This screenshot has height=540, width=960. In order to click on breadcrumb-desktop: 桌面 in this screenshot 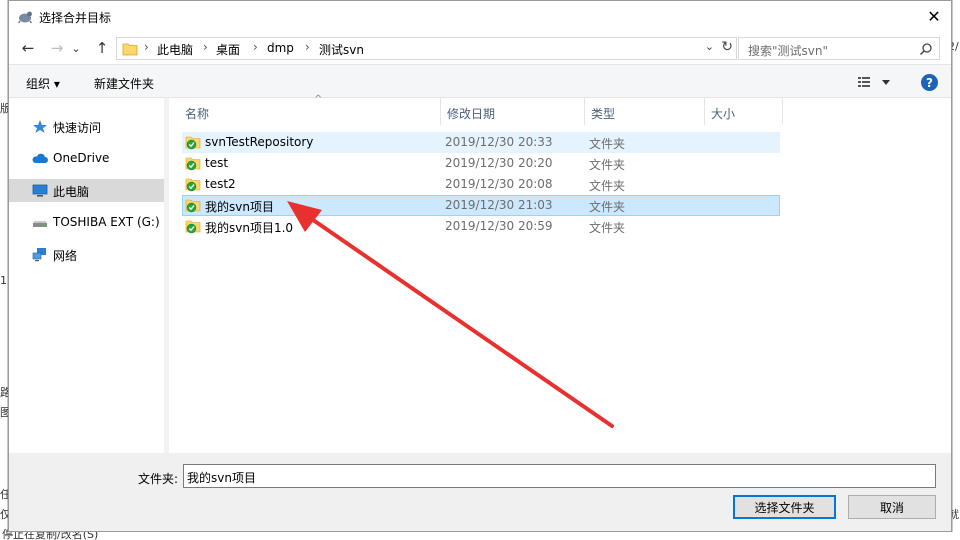, I will do `click(228, 49)`.